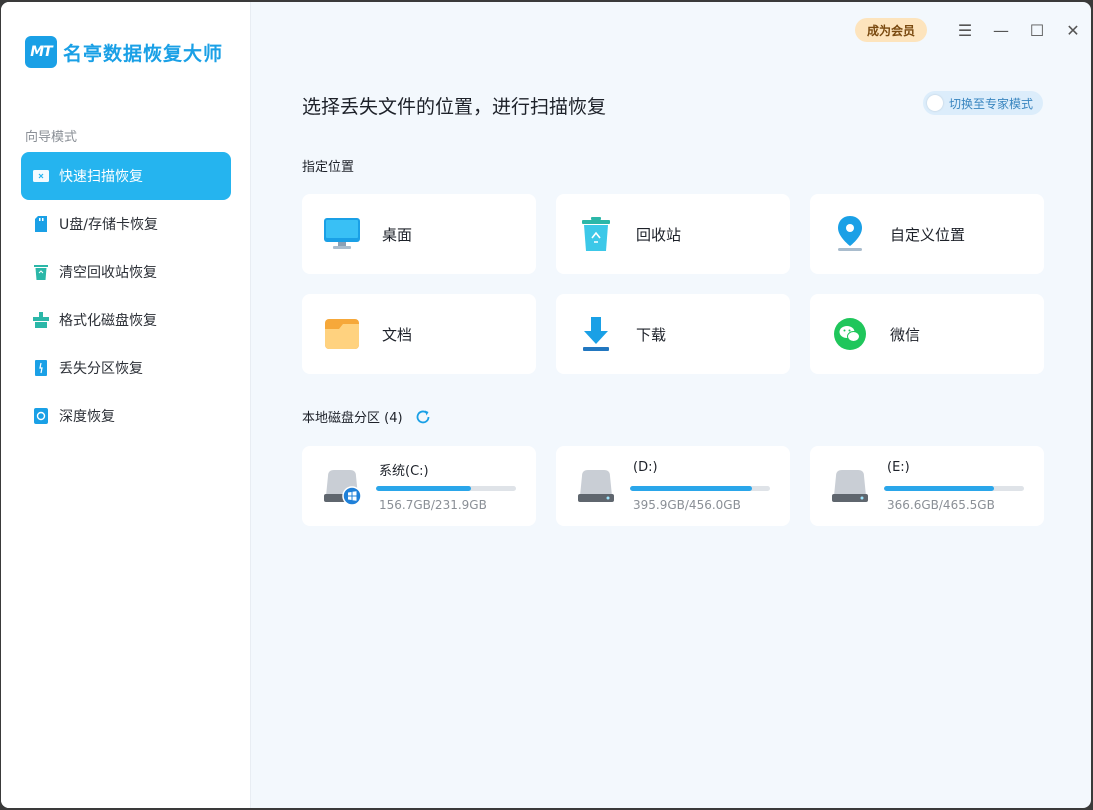 Image resolution: width=1093 pixels, height=810 pixels. What do you see at coordinates (404, 471) in the screenshot?
I see `disk-name: 系统(C:)` at bounding box center [404, 471].